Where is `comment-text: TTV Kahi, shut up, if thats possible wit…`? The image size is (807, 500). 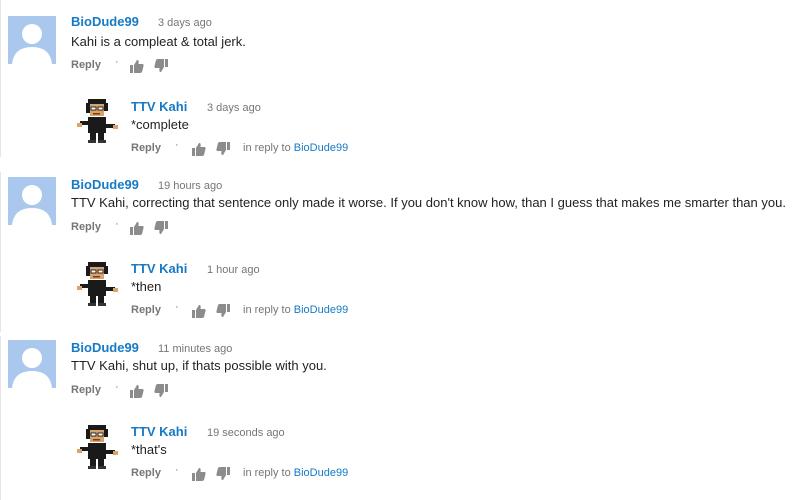
comment-text: TTV Kahi, shut up, if thats possible wit… is located at coordinates (199, 365).